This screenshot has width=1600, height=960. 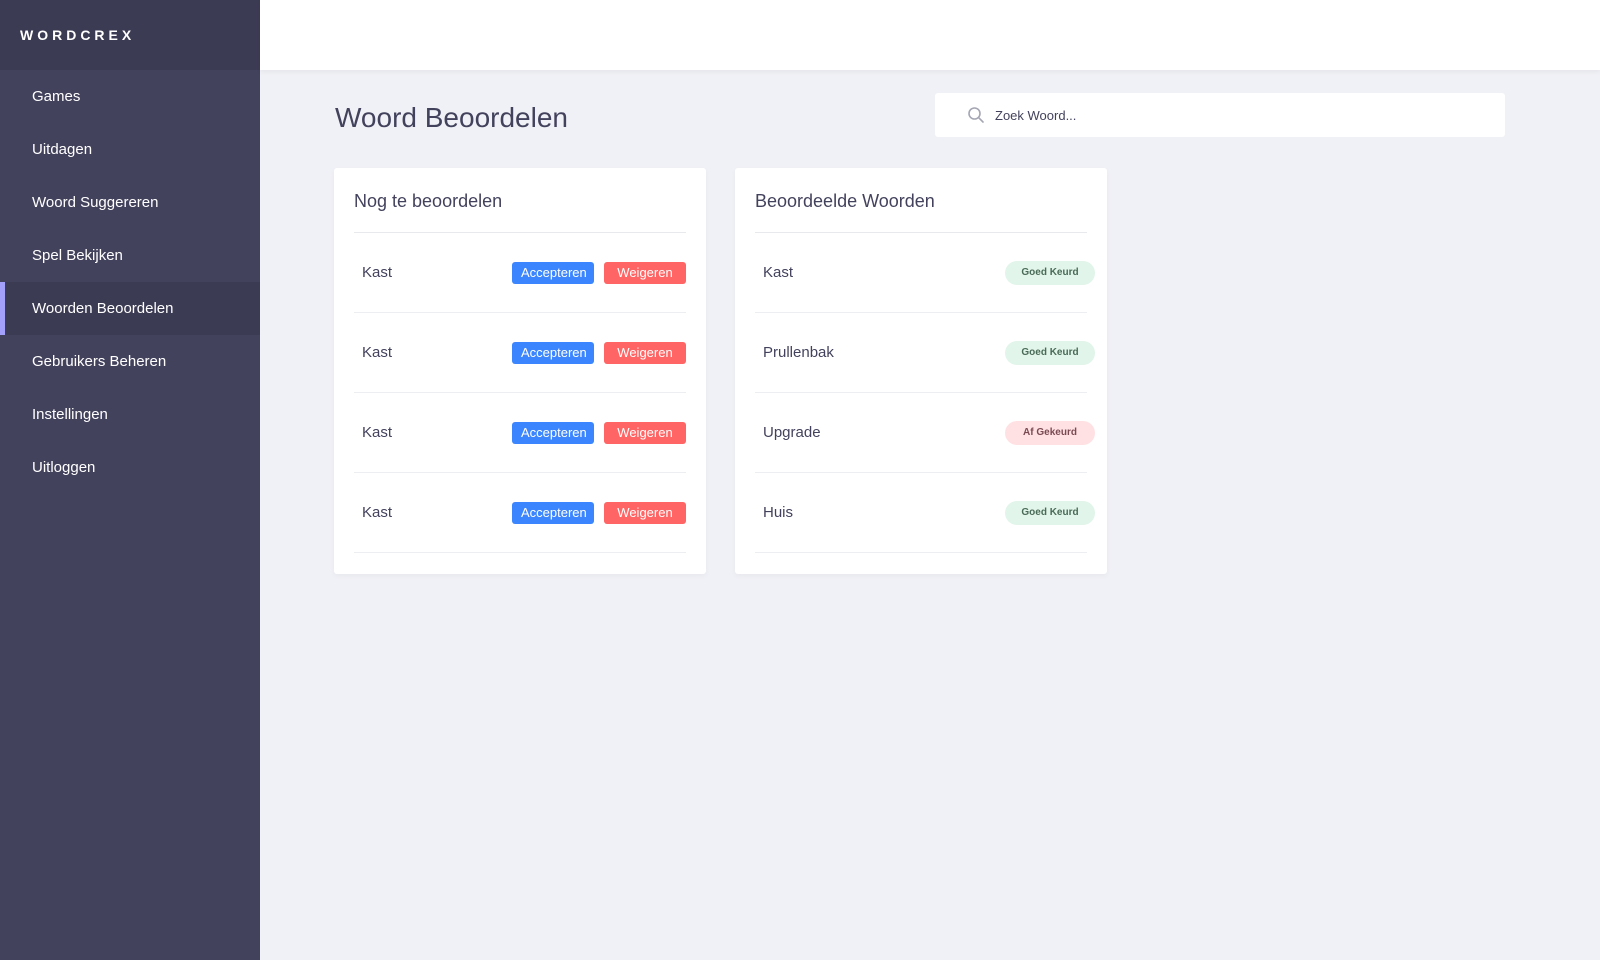 I want to click on sidebar-item-uitloggen: Uitloggen, so click(x=130, y=467).